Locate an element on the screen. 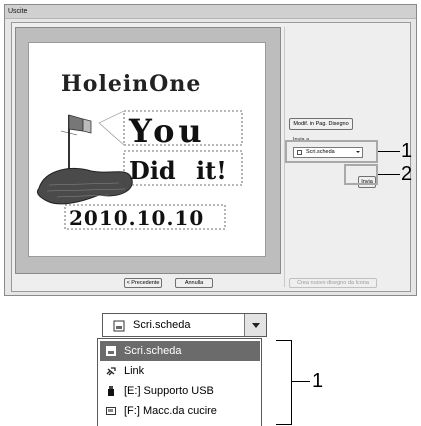 Image resolution: width=421 pixels, height=426 pixels. design-text-did: Did is located at coordinates (152, 170).